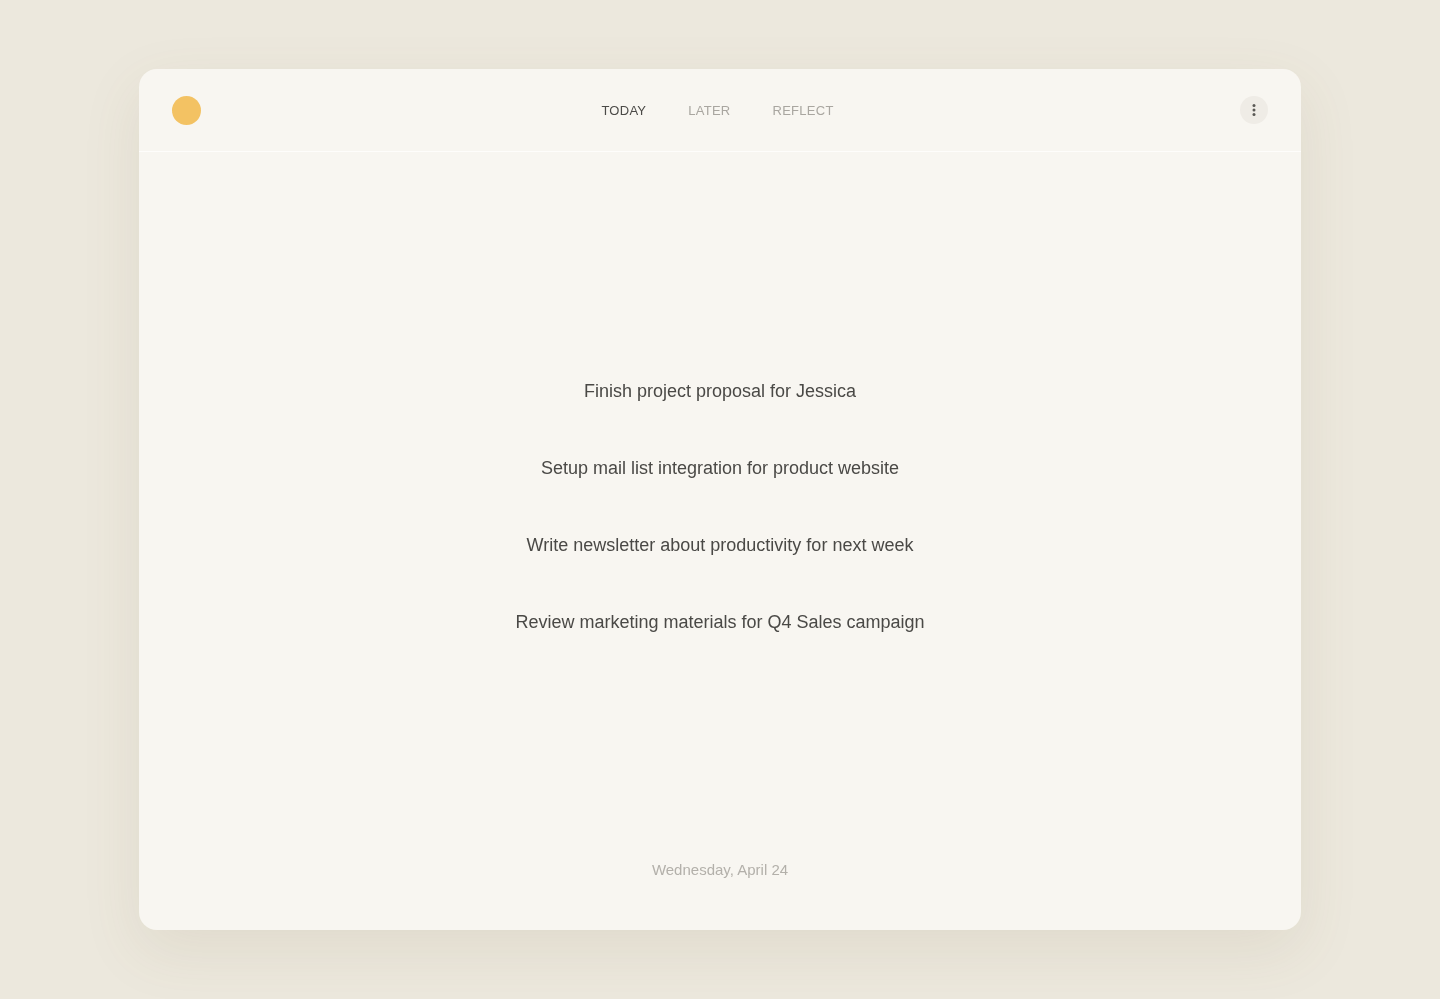 The height and width of the screenshot is (999, 1440). What do you see at coordinates (720, 467) in the screenshot?
I see `task-item: Setup mail list integration for product website` at bounding box center [720, 467].